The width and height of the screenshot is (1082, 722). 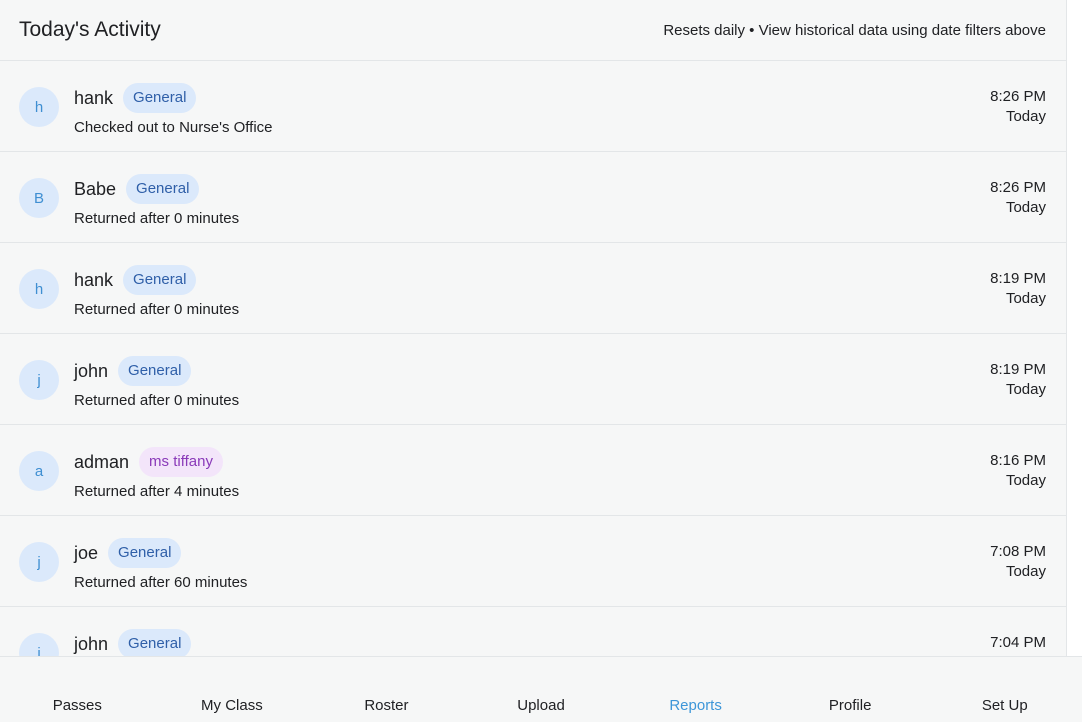 I want to click on activity-details: john General Returned after 0 minutes, so click(x=156, y=382).